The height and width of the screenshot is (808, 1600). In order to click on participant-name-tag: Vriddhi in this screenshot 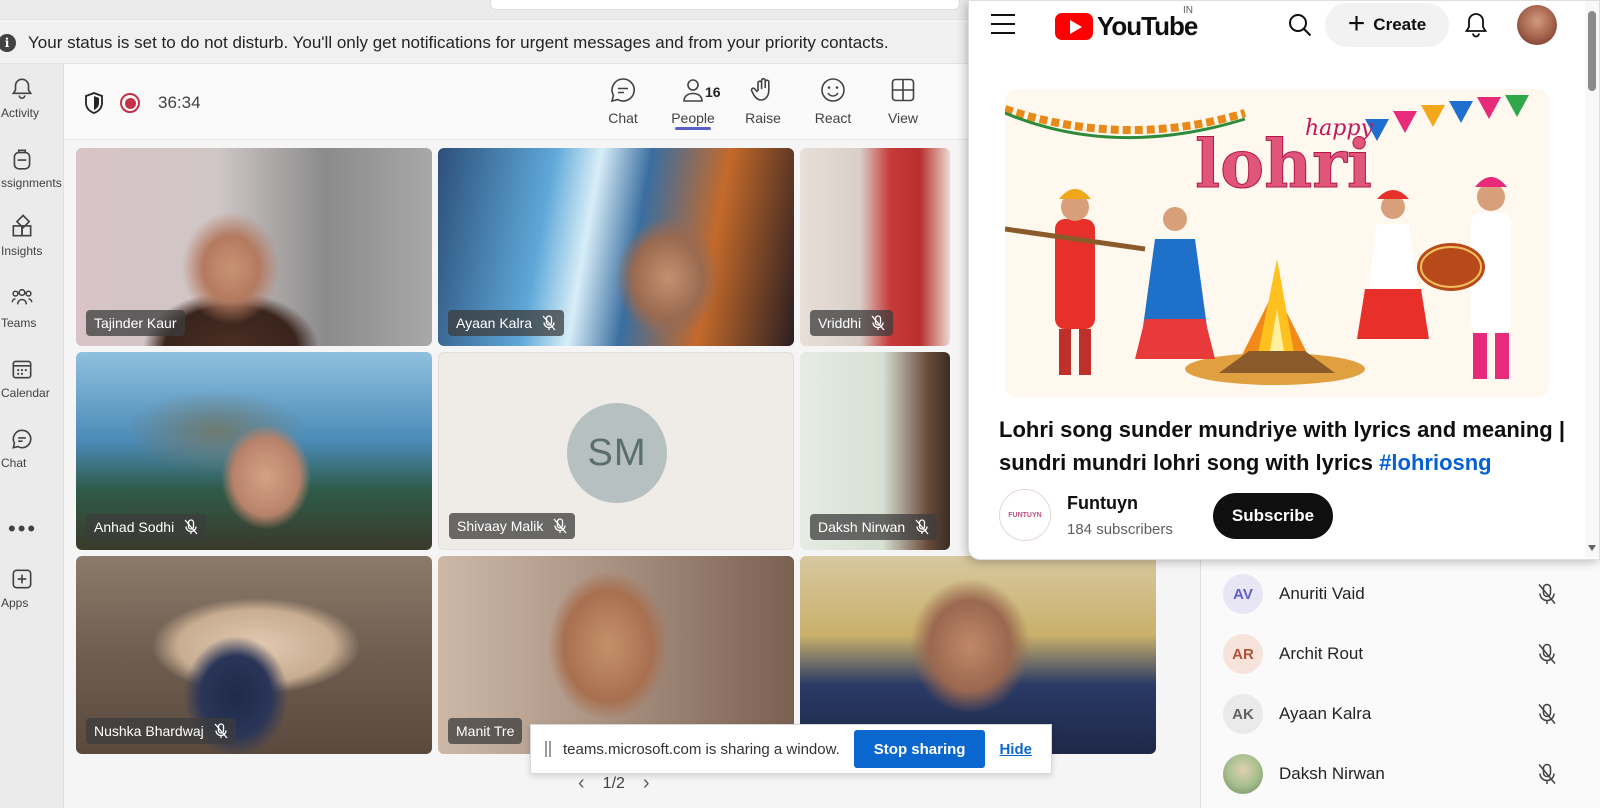, I will do `click(852, 323)`.